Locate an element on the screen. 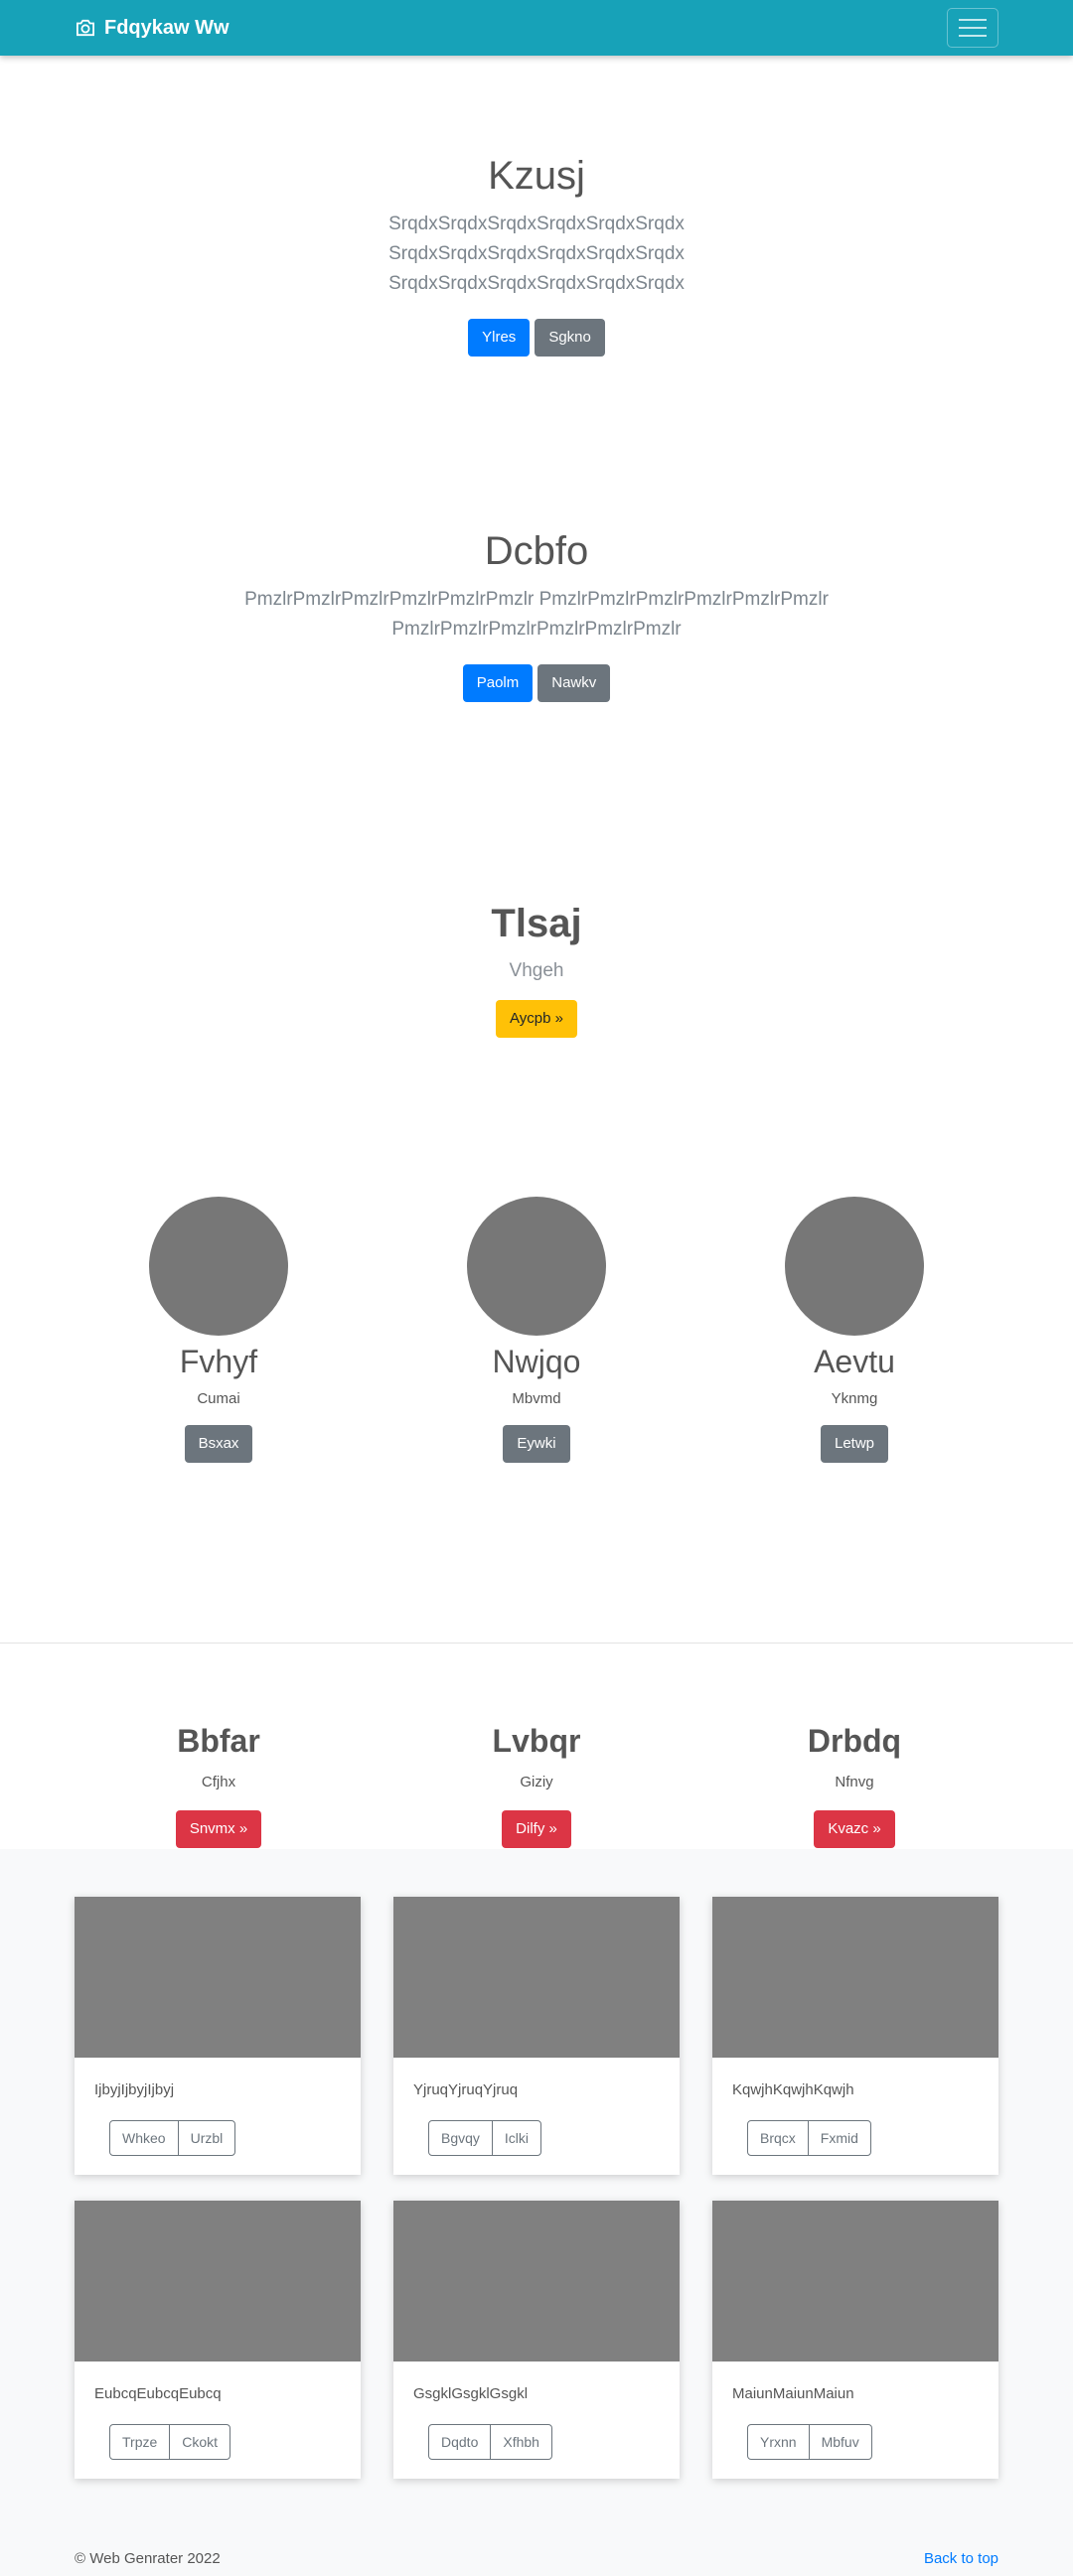 This screenshot has width=1073, height=2576. card-button: Whkeo is located at coordinates (144, 2138).